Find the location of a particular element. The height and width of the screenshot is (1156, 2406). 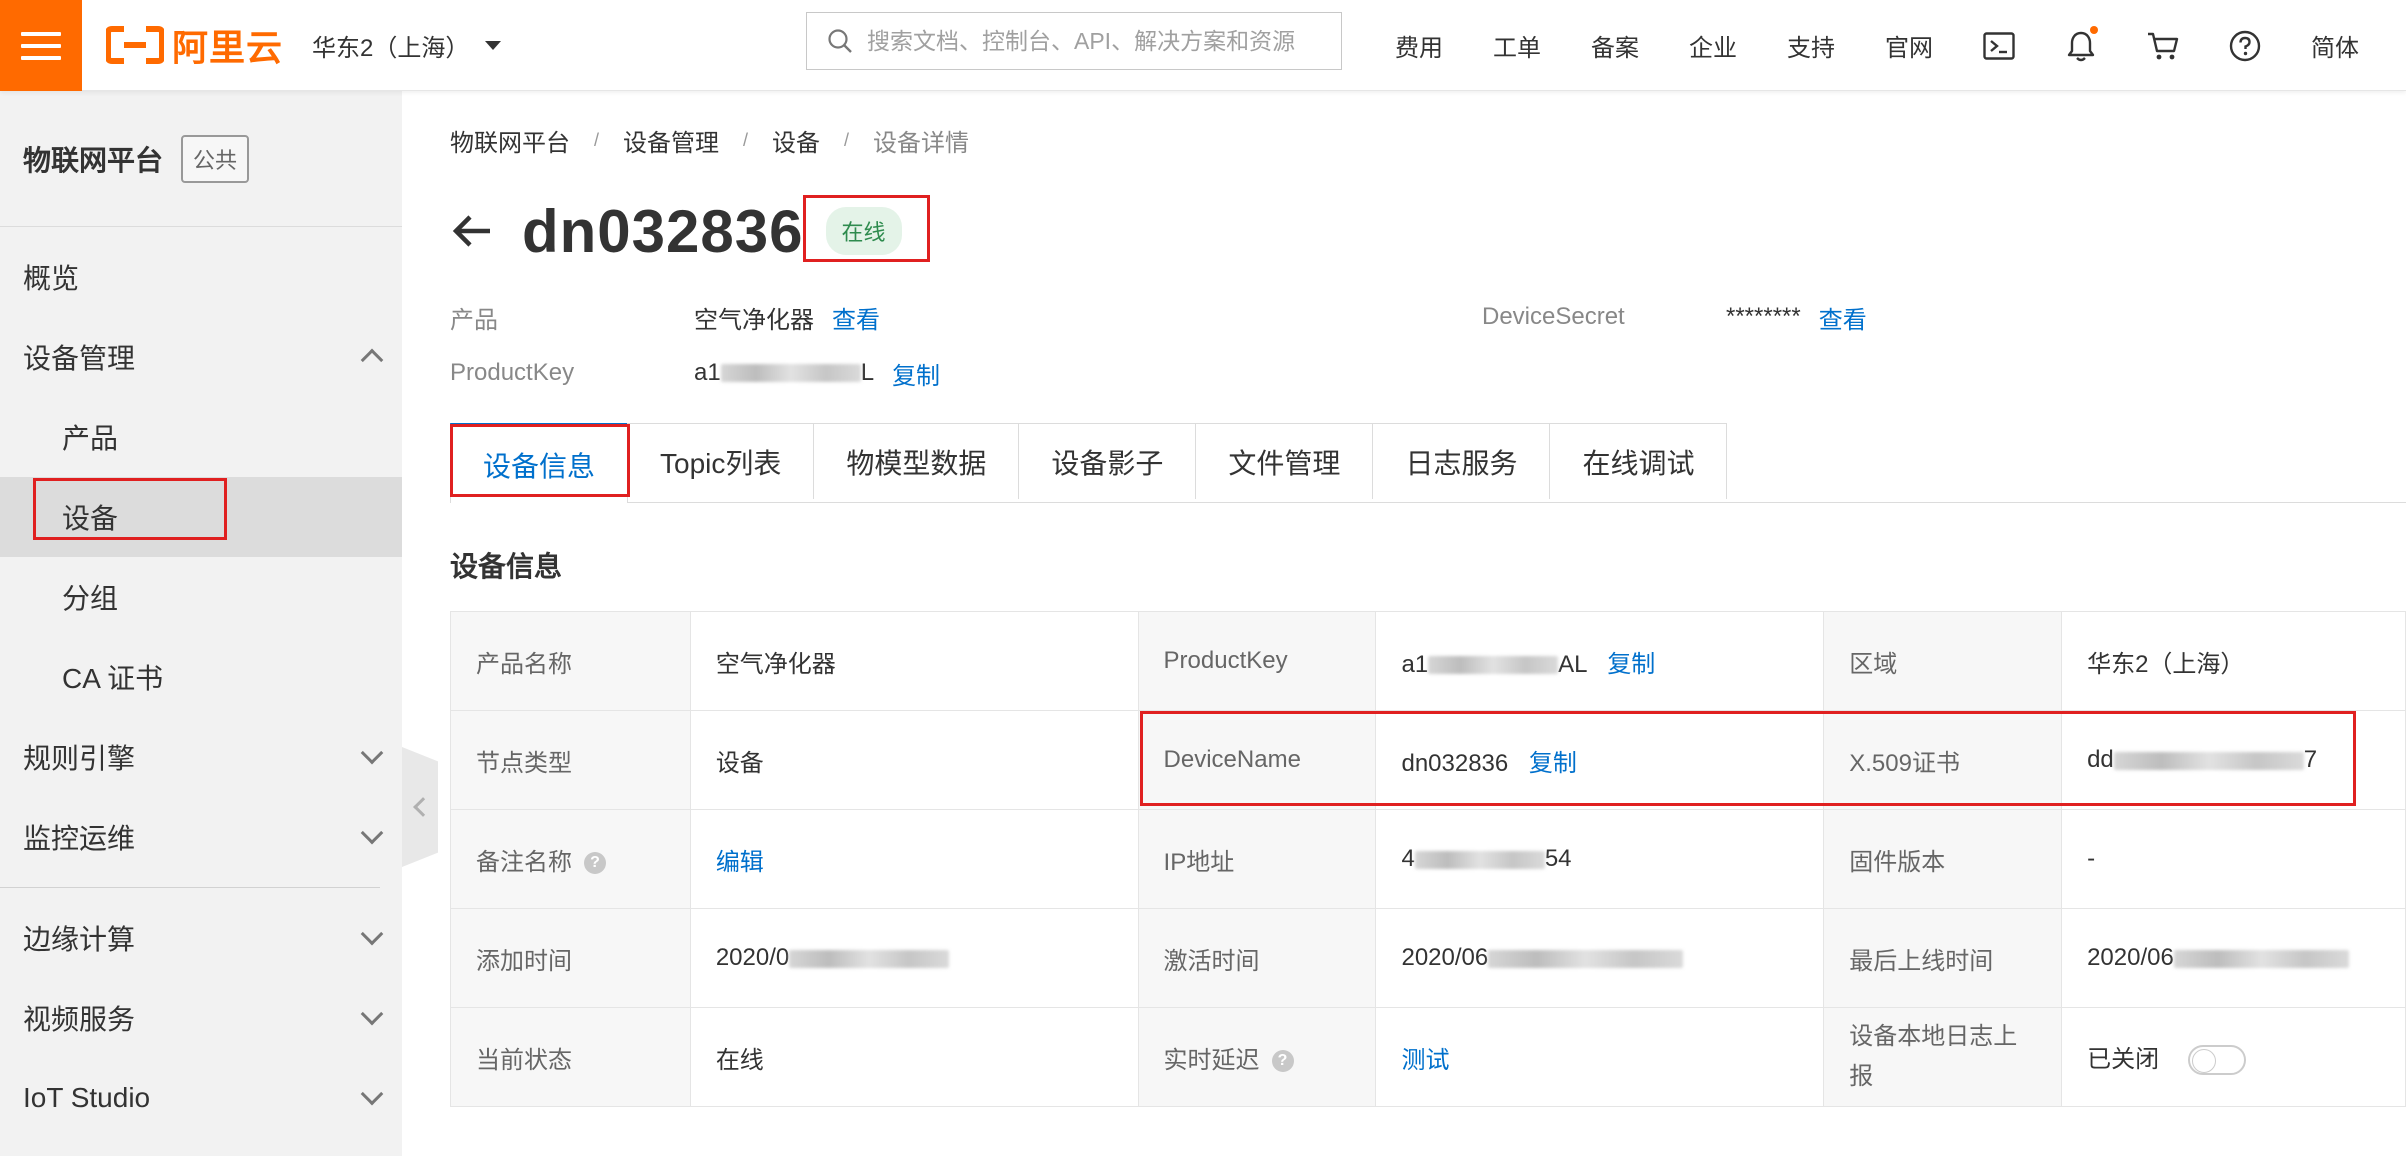

info-label-latency-text: 实时延迟 is located at coordinates (1211, 1060).